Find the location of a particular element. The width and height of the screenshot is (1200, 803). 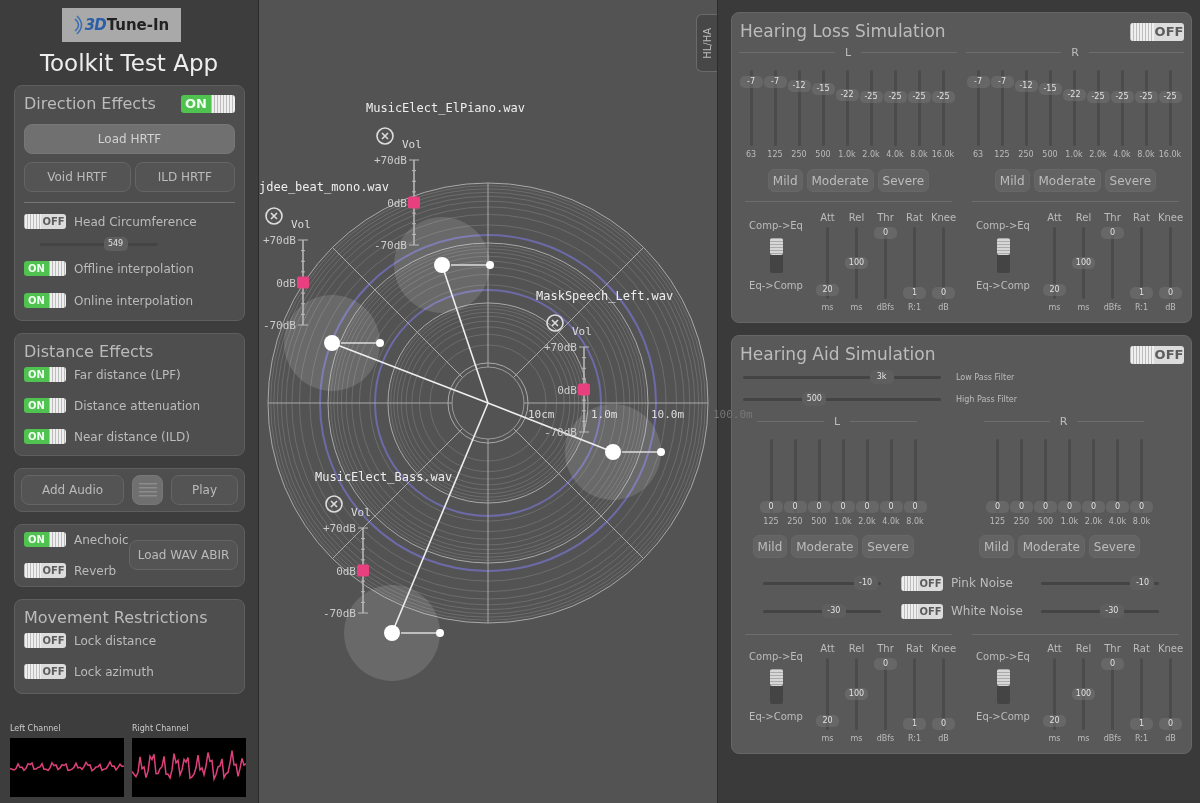

hrtf-button: ILD HRTF is located at coordinates (184, 176).